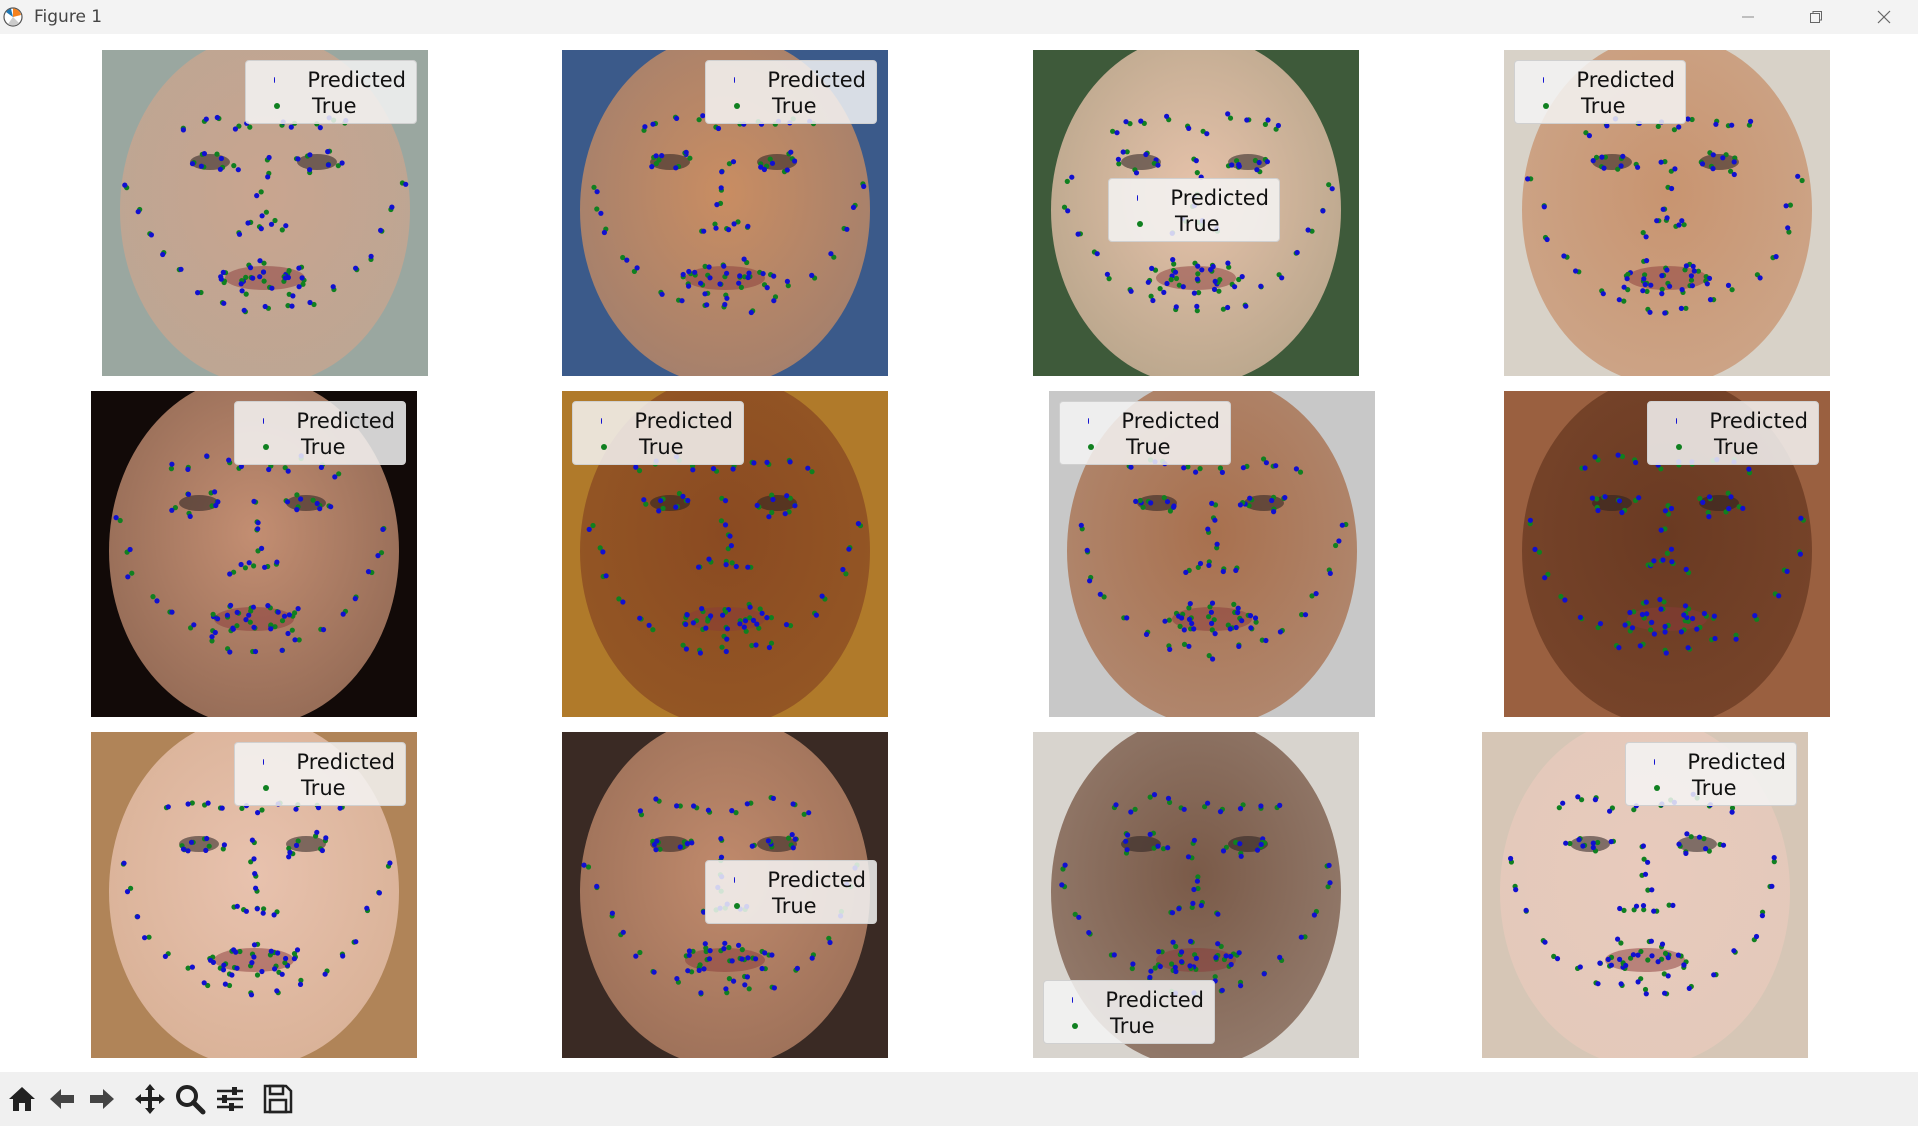 Image resolution: width=1918 pixels, height=1126 pixels. Describe the element at coordinates (230, 1099) in the screenshot. I see `configure-subplots-button` at that location.